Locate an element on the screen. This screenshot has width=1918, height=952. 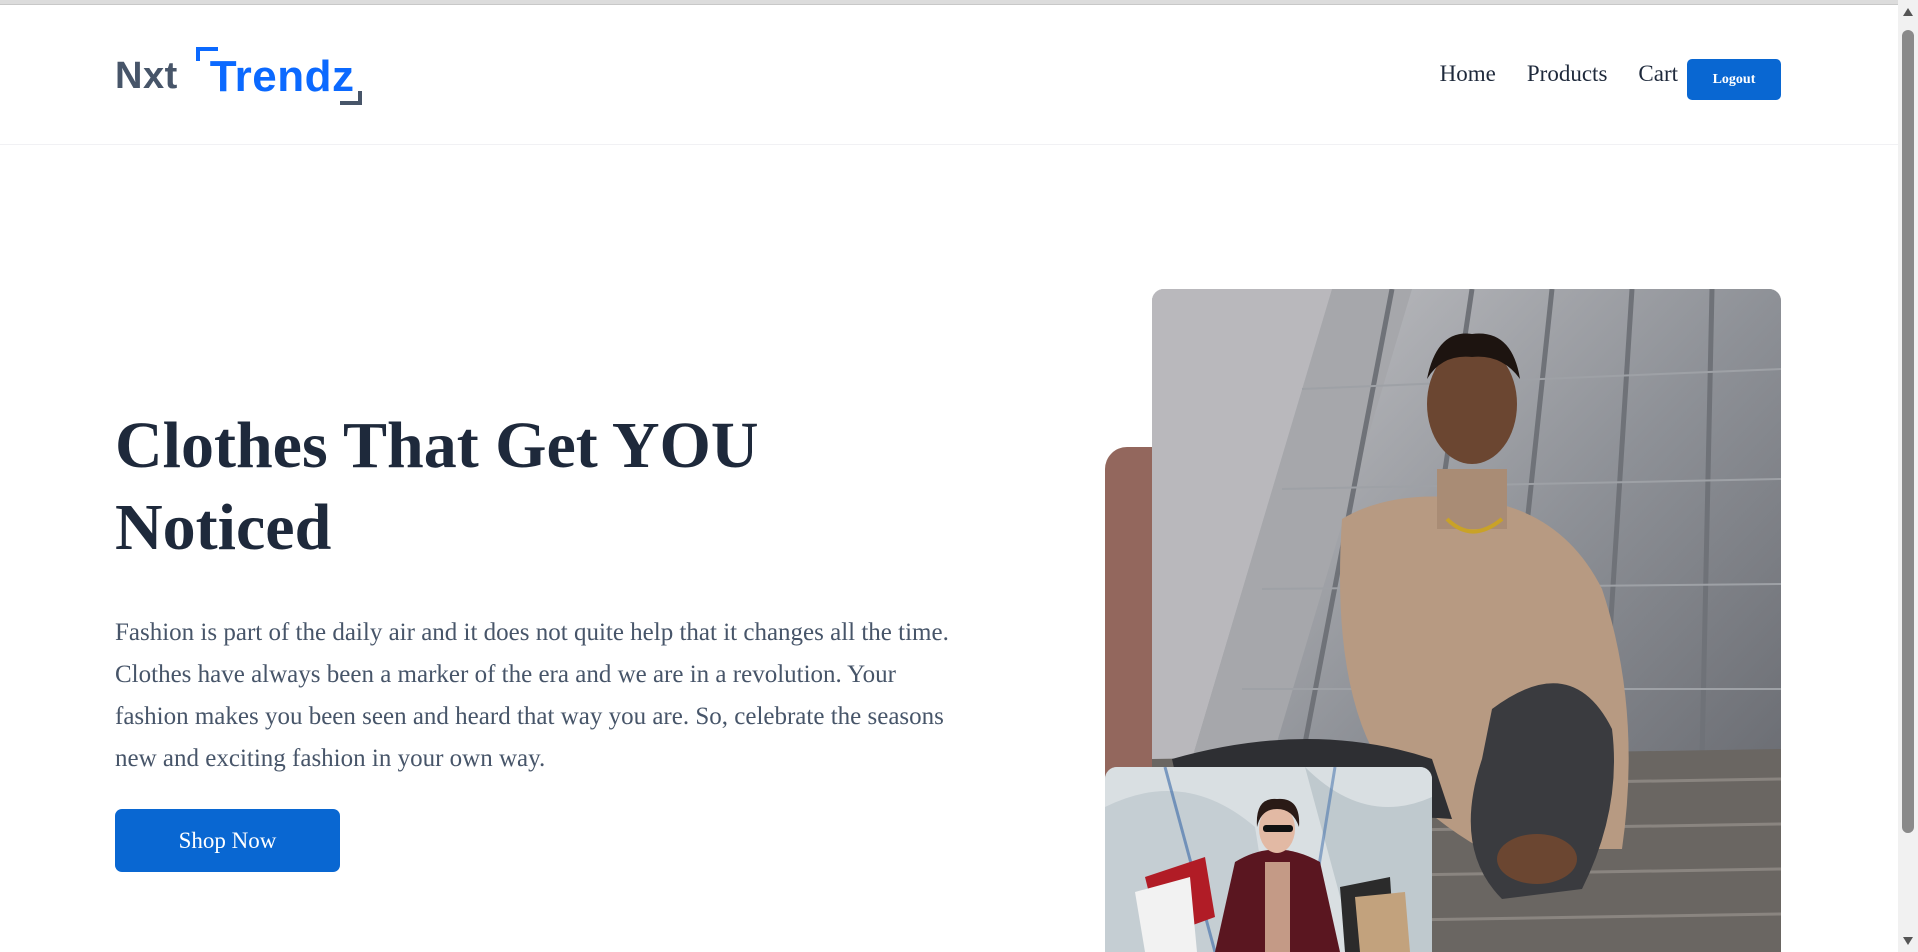
hero-secondary-image-art is located at coordinates (1268, 859).